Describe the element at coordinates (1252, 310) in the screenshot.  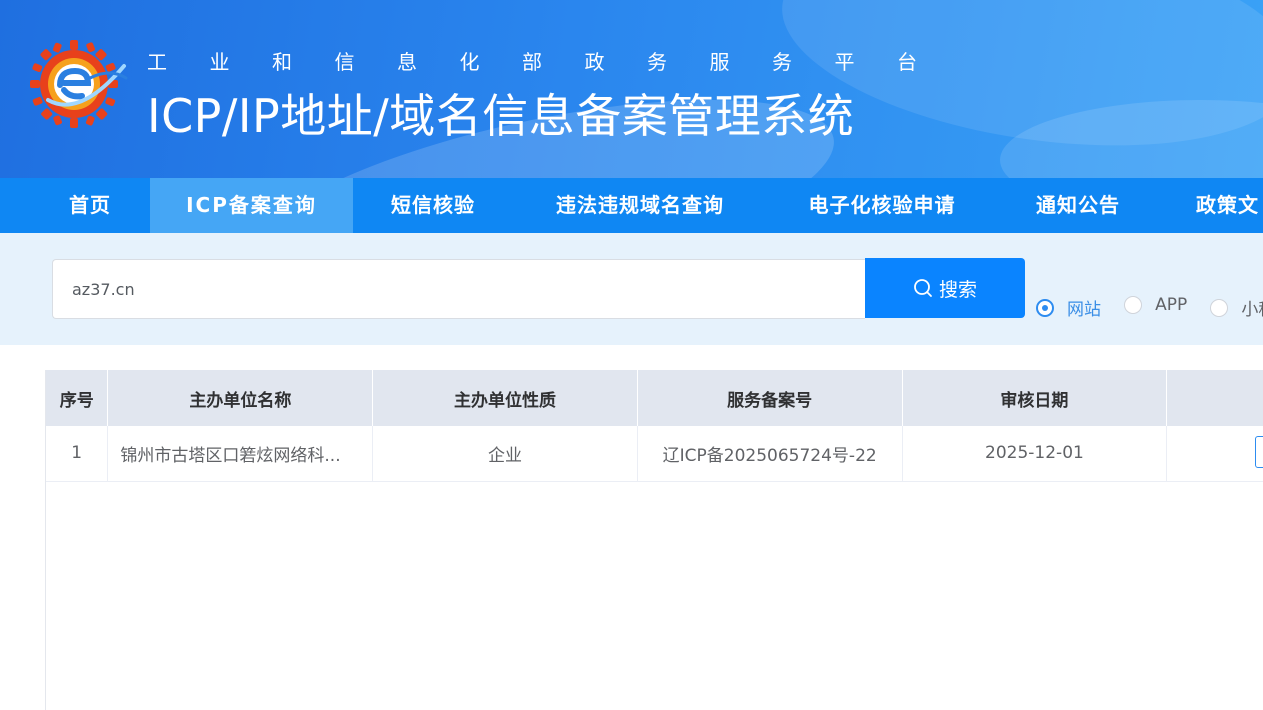
I see `radio-label: 小程` at that location.